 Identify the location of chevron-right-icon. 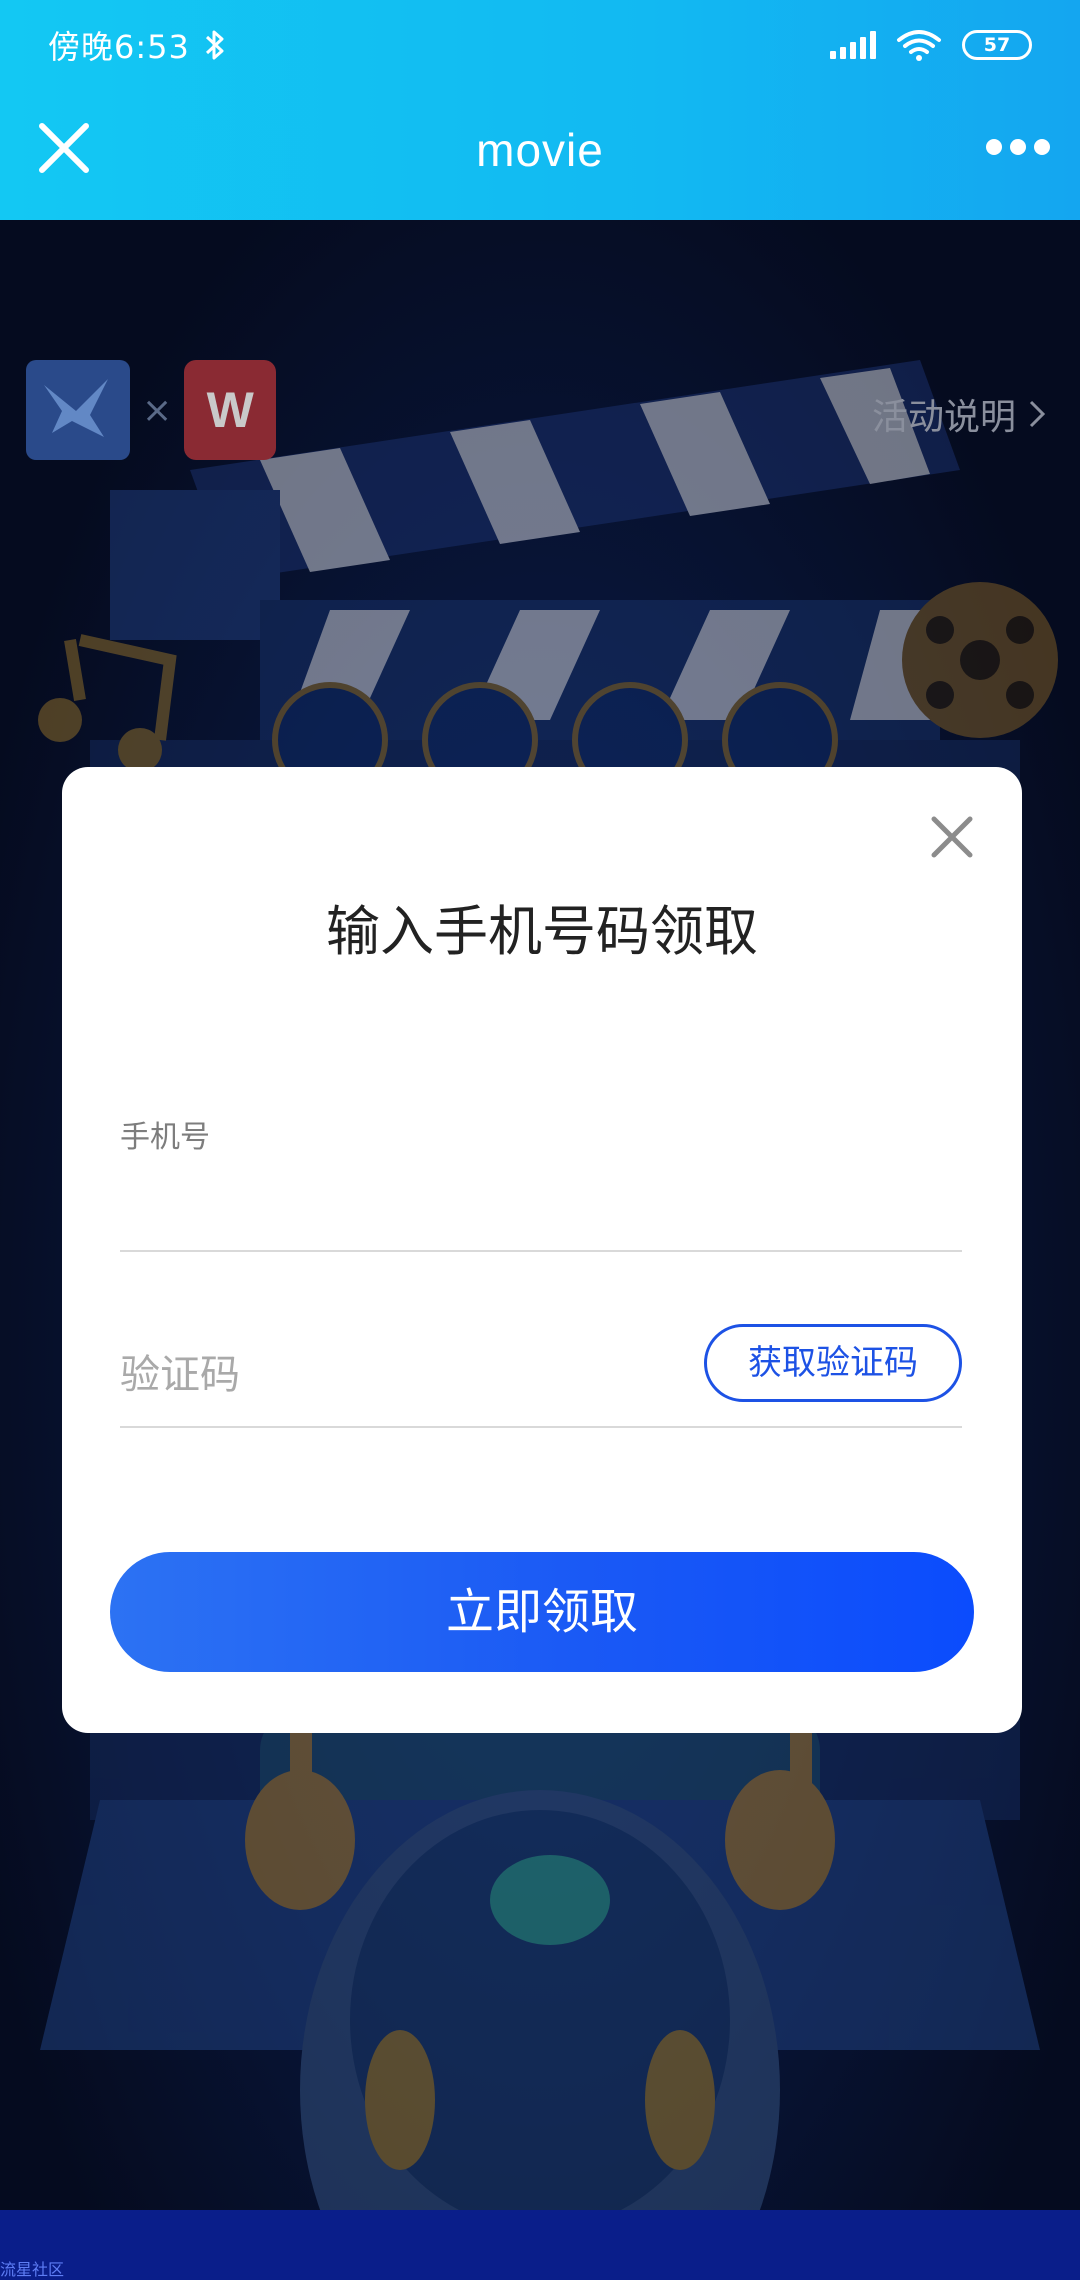
(1037, 414).